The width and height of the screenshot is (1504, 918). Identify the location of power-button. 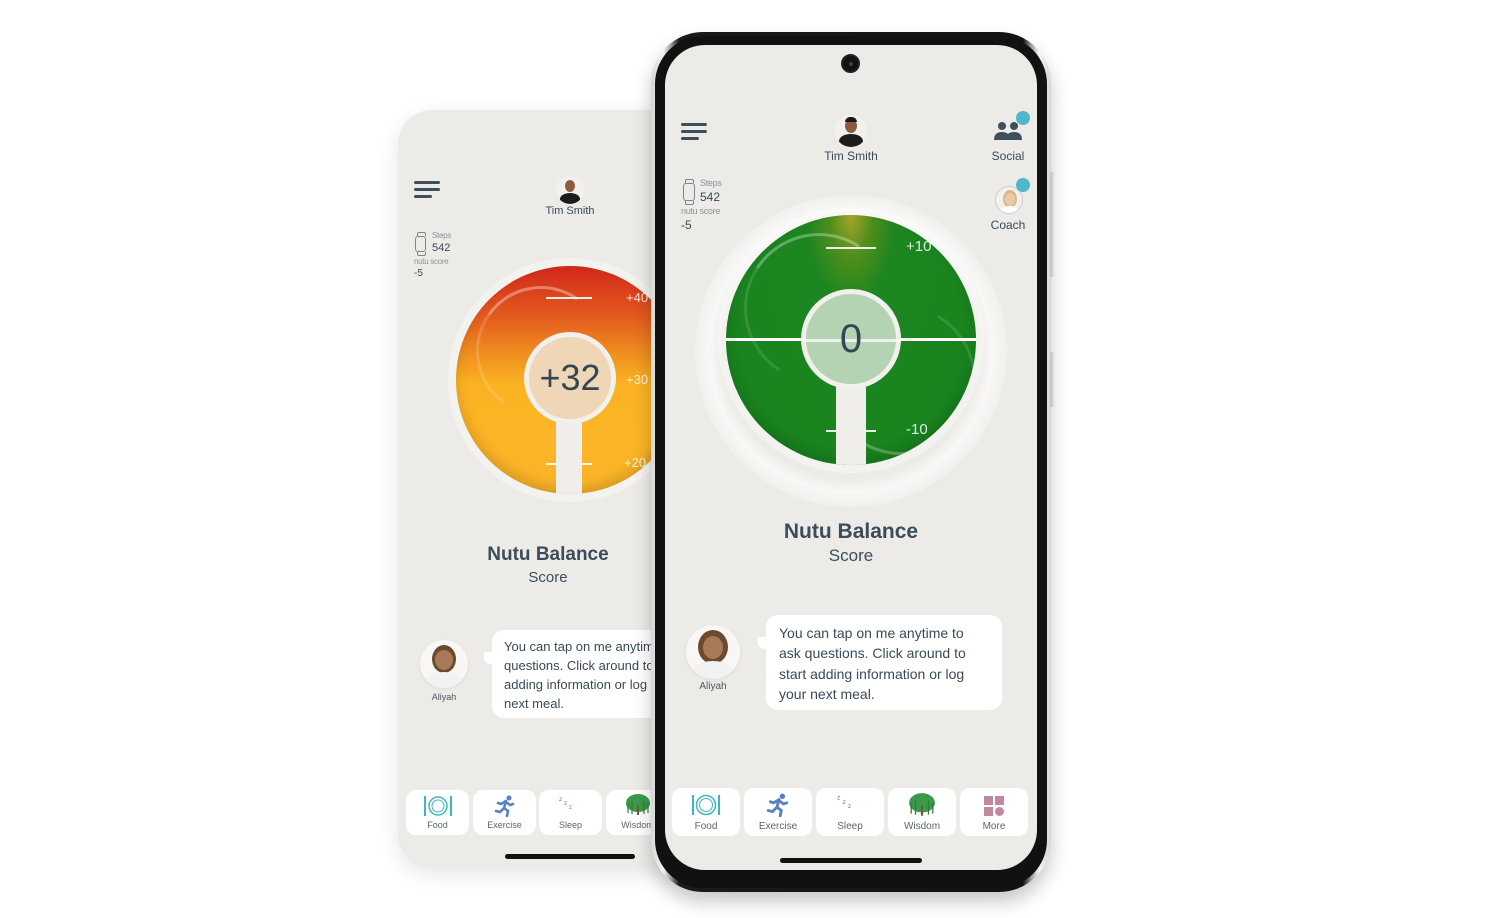
(1052, 379).